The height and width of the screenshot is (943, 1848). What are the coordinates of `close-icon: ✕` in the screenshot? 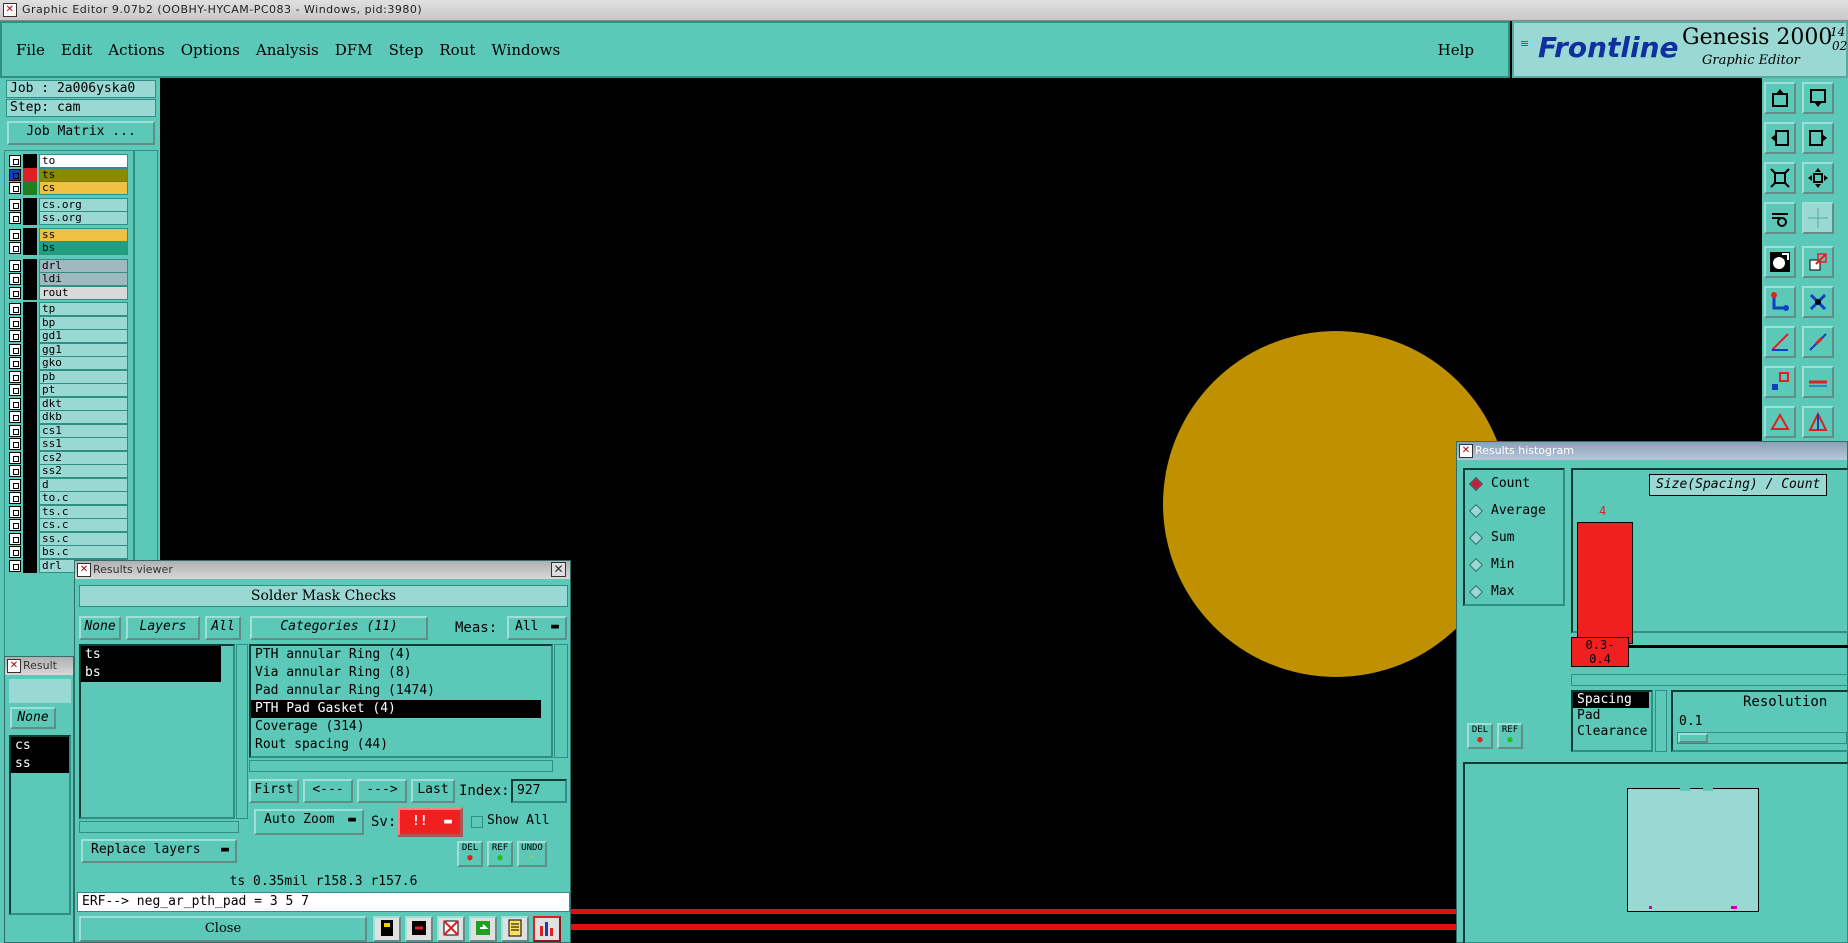 It's located at (558, 569).